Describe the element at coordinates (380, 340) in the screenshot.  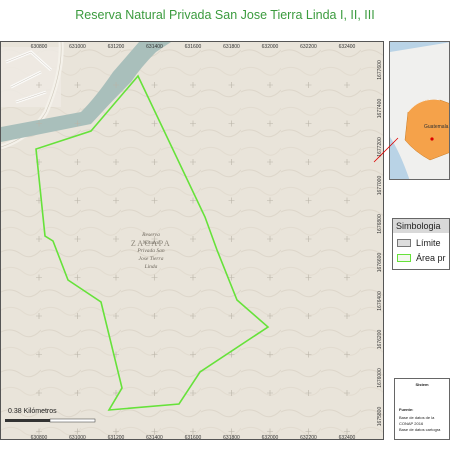
I see `y-tick-label-right: 1676200` at that location.